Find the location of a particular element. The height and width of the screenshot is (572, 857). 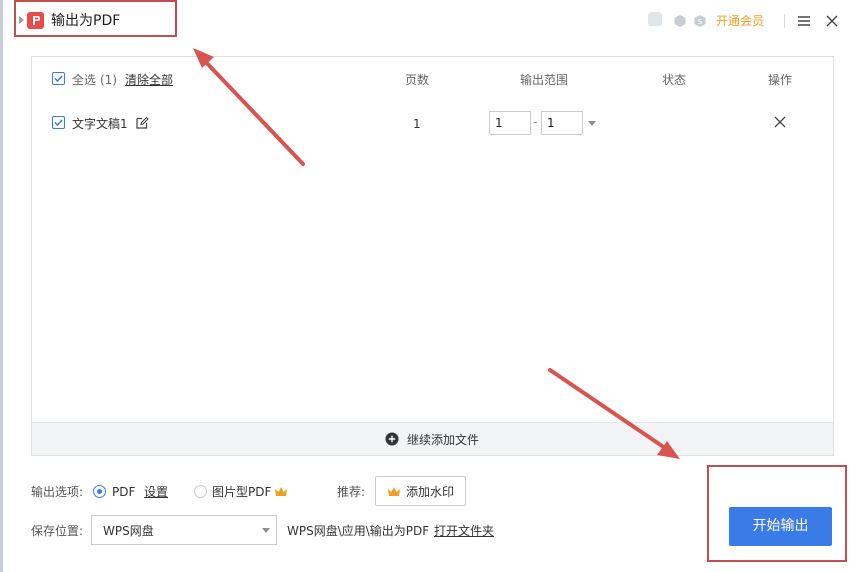

recommend-label: 推荐: is located at coordinates (351, 492).